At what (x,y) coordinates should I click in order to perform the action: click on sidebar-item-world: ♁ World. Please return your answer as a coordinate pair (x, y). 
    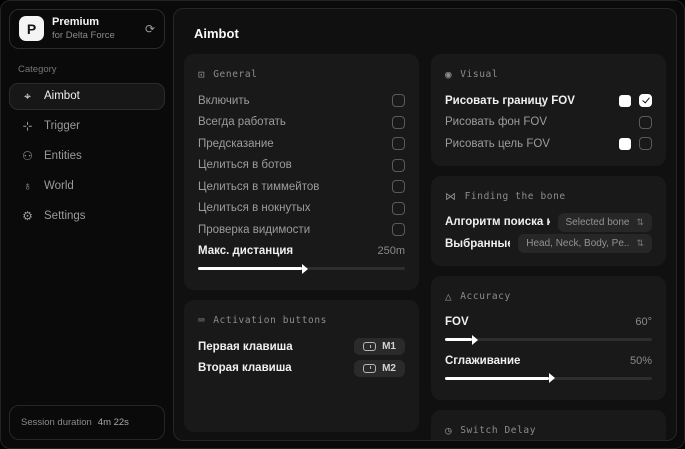
    Looking at the image, I should click on (87, 186).